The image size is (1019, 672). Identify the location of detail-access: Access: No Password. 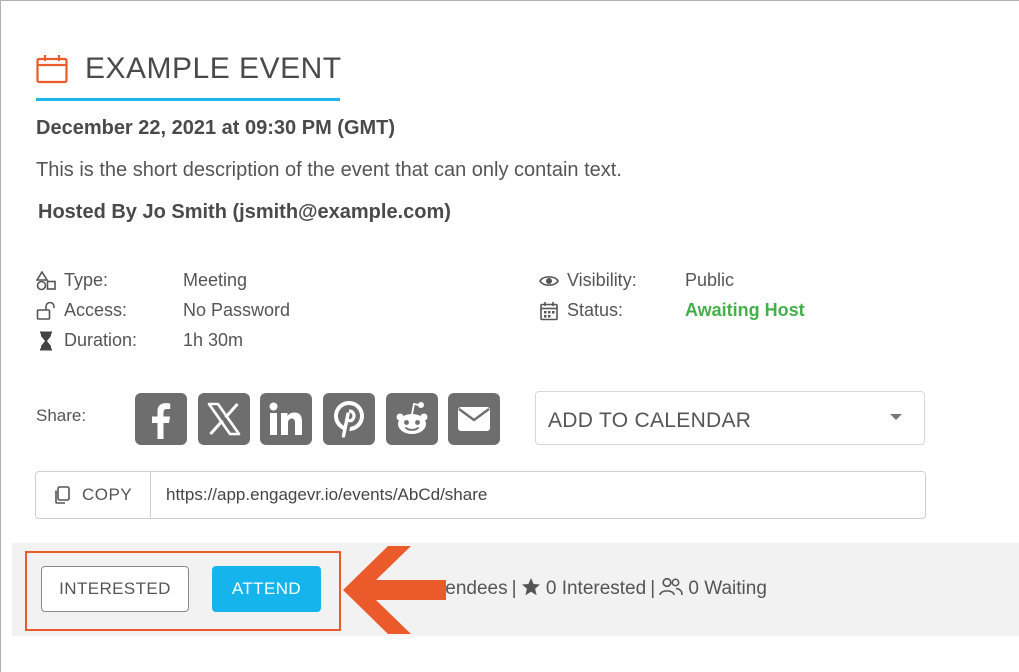
(186, 311).